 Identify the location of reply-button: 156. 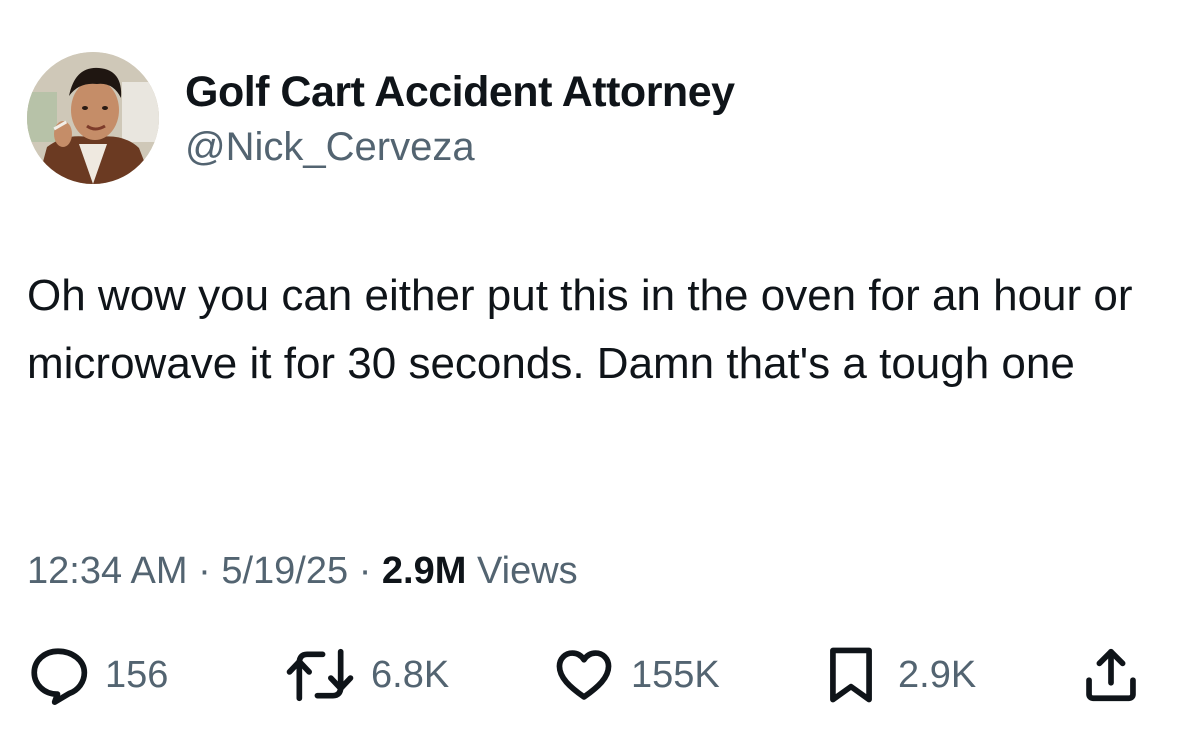
(97, 675).